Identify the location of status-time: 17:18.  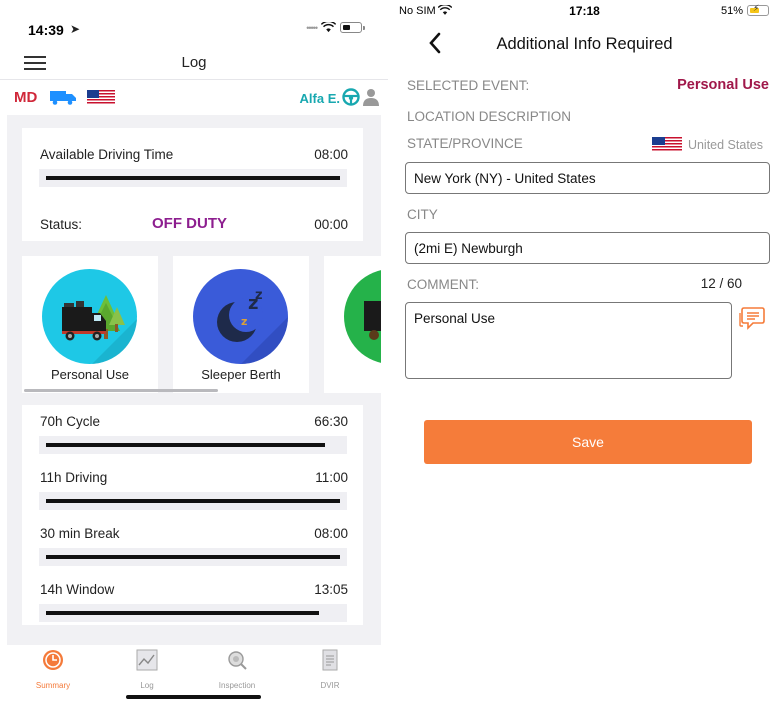
(584, 11).